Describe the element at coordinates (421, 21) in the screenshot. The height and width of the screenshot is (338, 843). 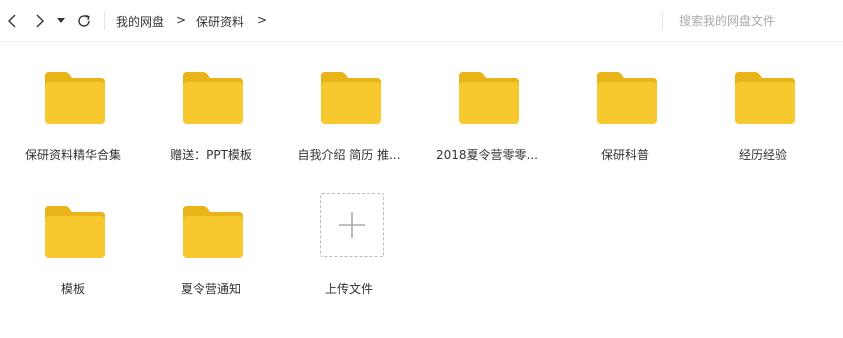
I see `toolbar: 我的网盘 > 保研资料 >` at that location.